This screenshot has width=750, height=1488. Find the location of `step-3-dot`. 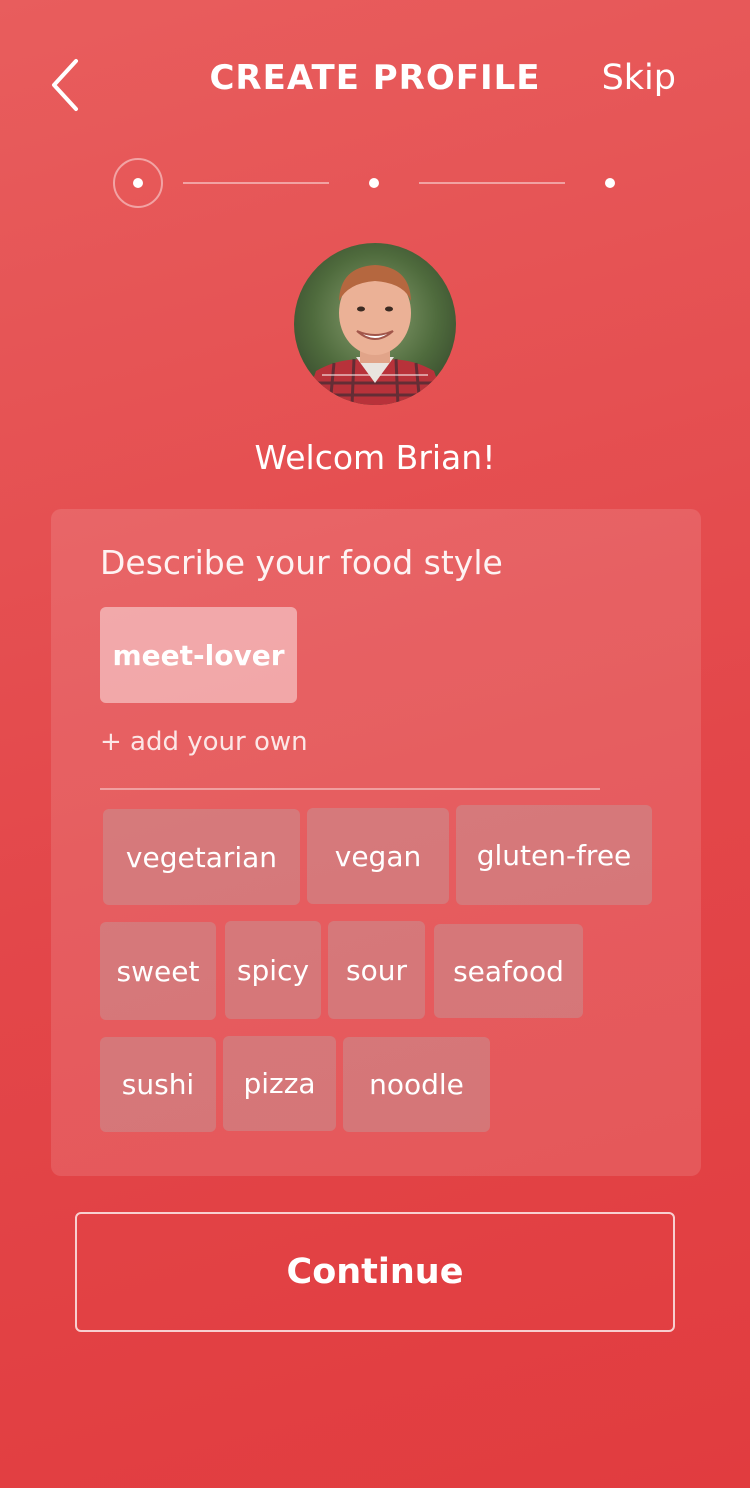

step-3-dot is located at coordinates (610, 183).